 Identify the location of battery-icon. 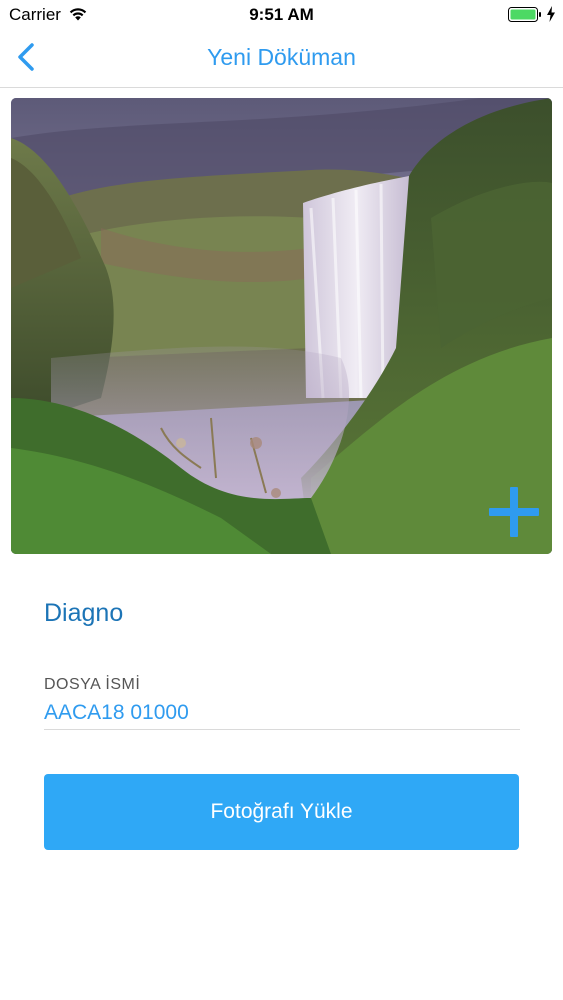
(524, 14).